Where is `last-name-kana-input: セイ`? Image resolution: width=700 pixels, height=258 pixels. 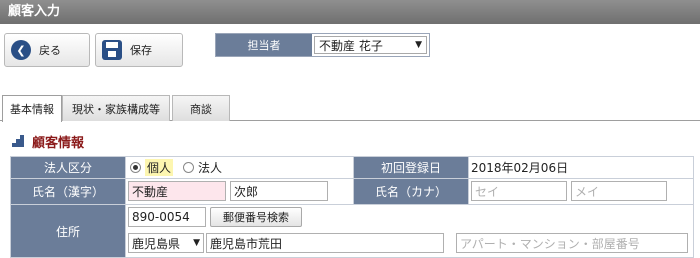 last-name-kana-input: セイ is located at coordinates (519, 191).